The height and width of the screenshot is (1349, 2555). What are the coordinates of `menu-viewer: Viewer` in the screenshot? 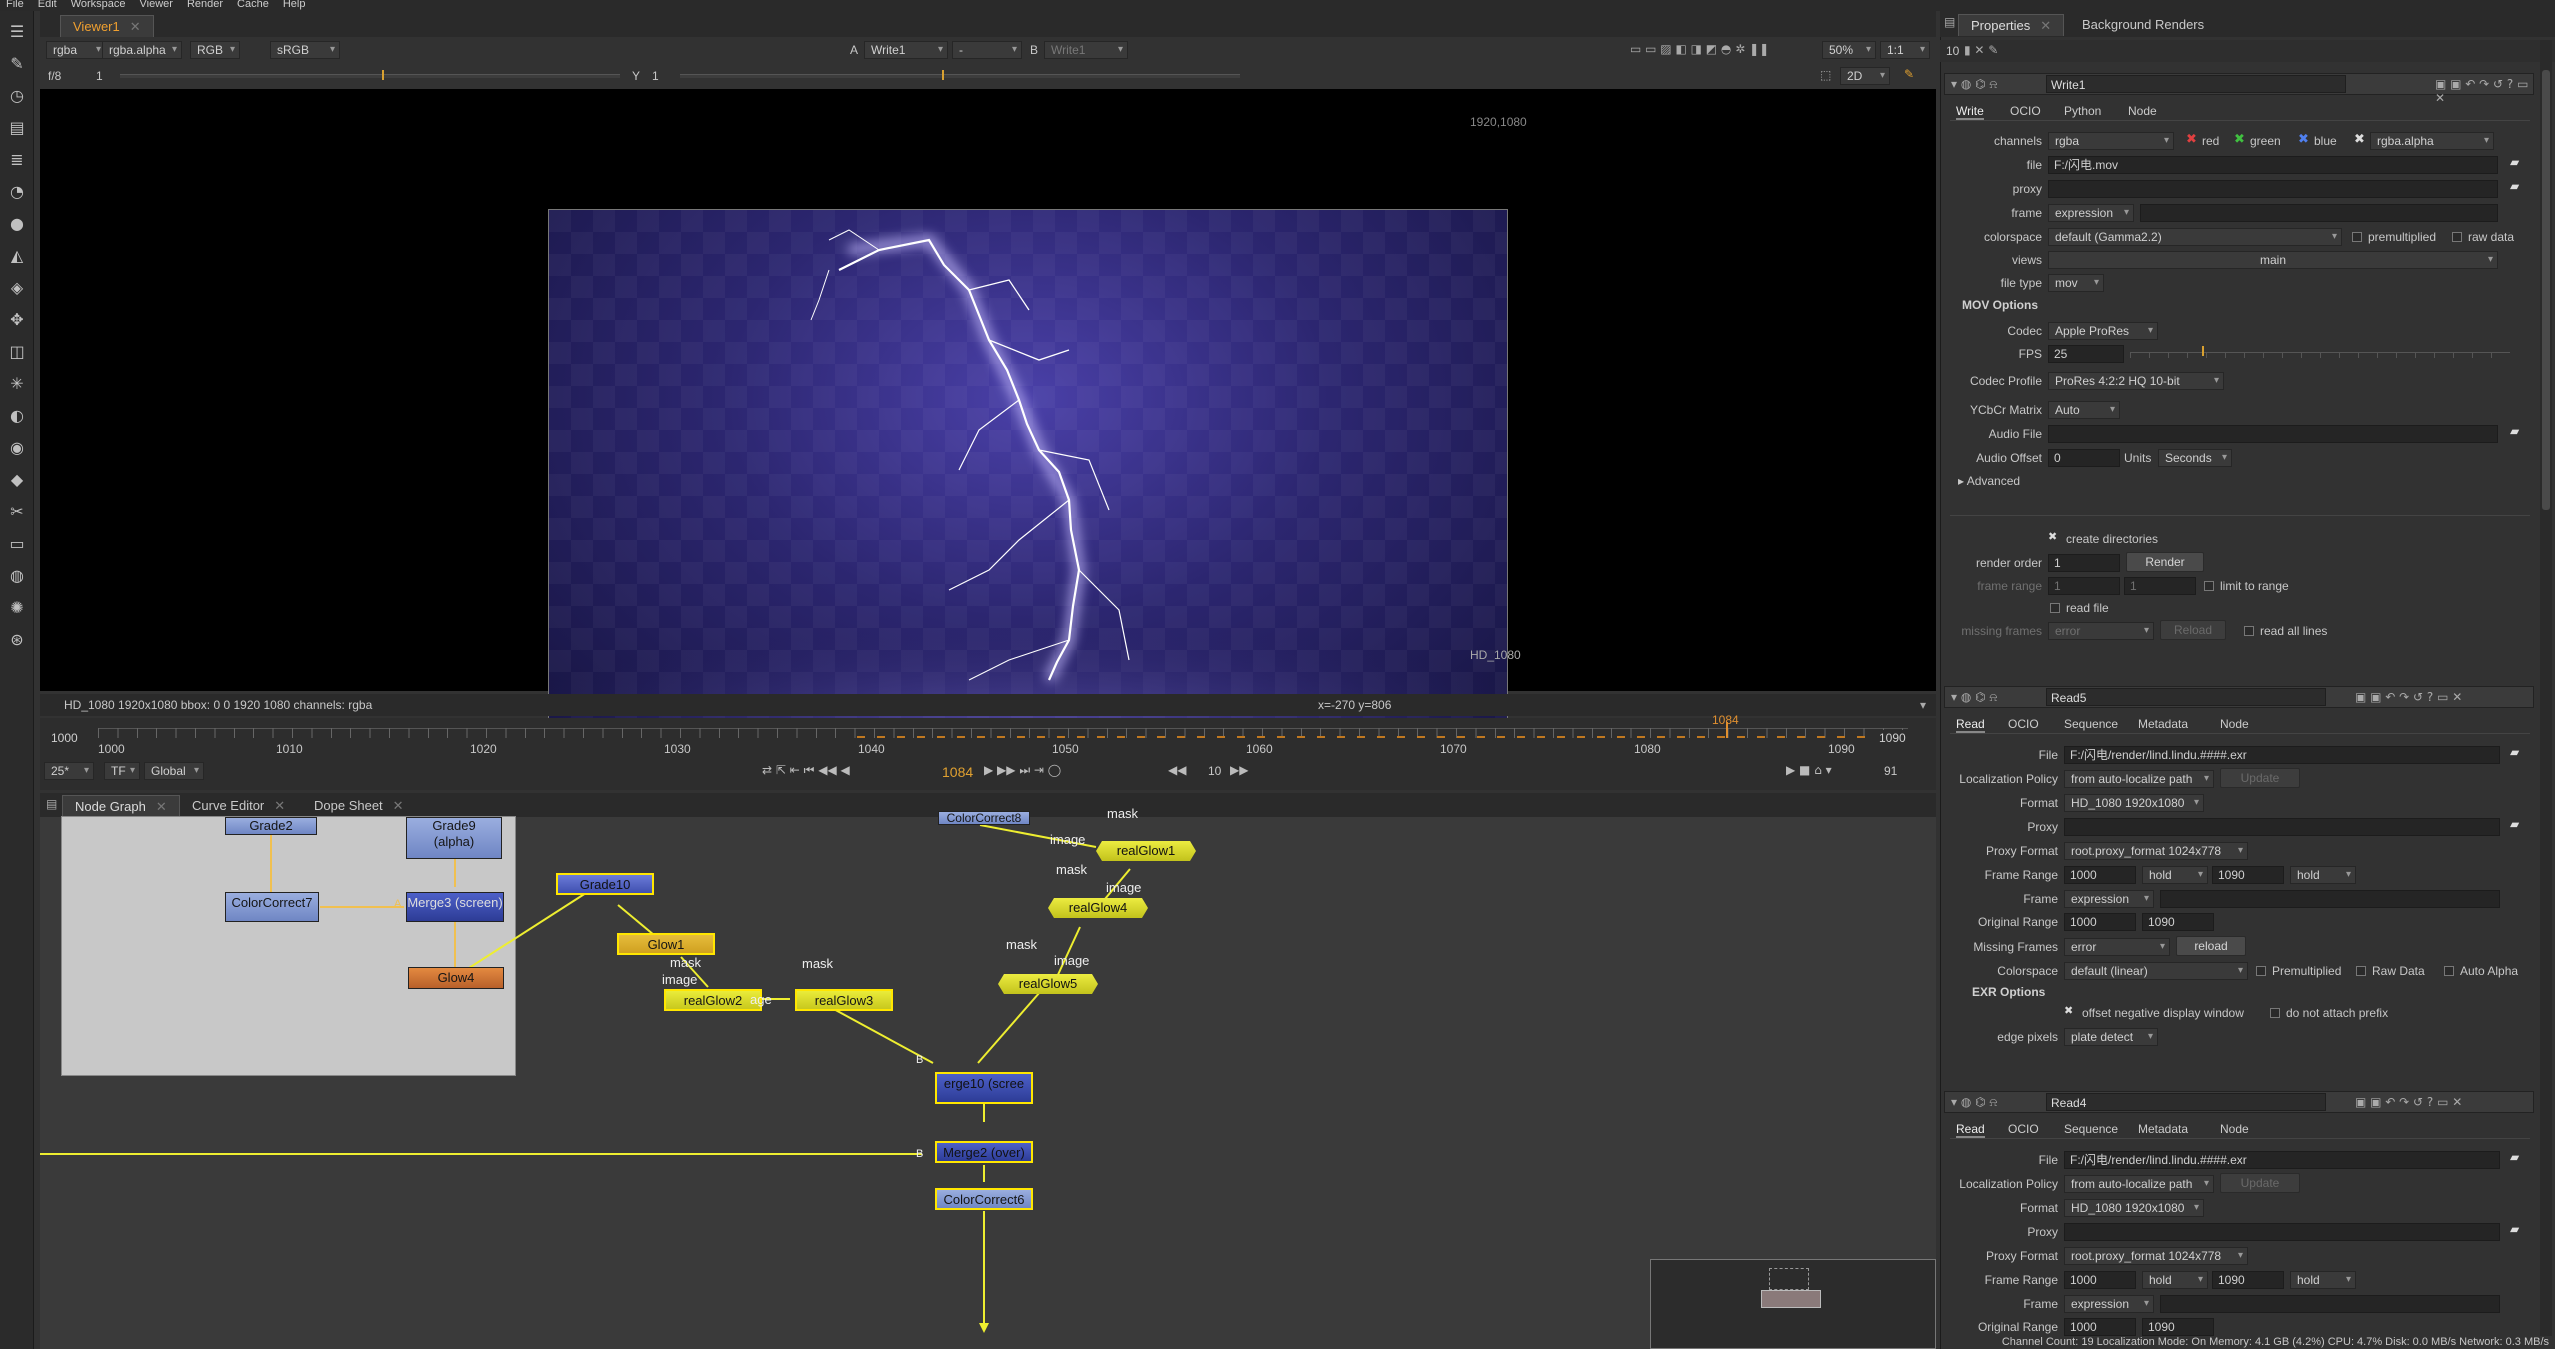 It's located at (156, 5).